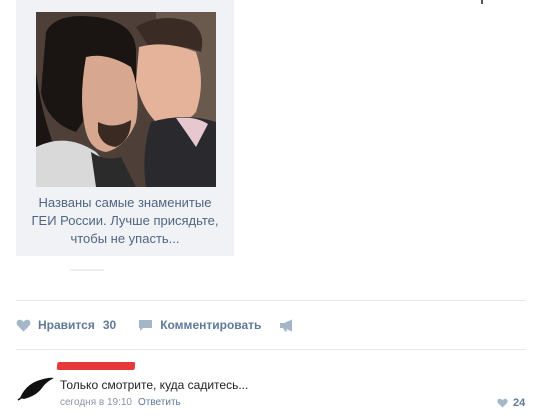 The image size is (542, 418). What do you see at coordinates (519, 403) in the screenshot?
I see `comment-like-count: 24` at bounding box center [519, 403].